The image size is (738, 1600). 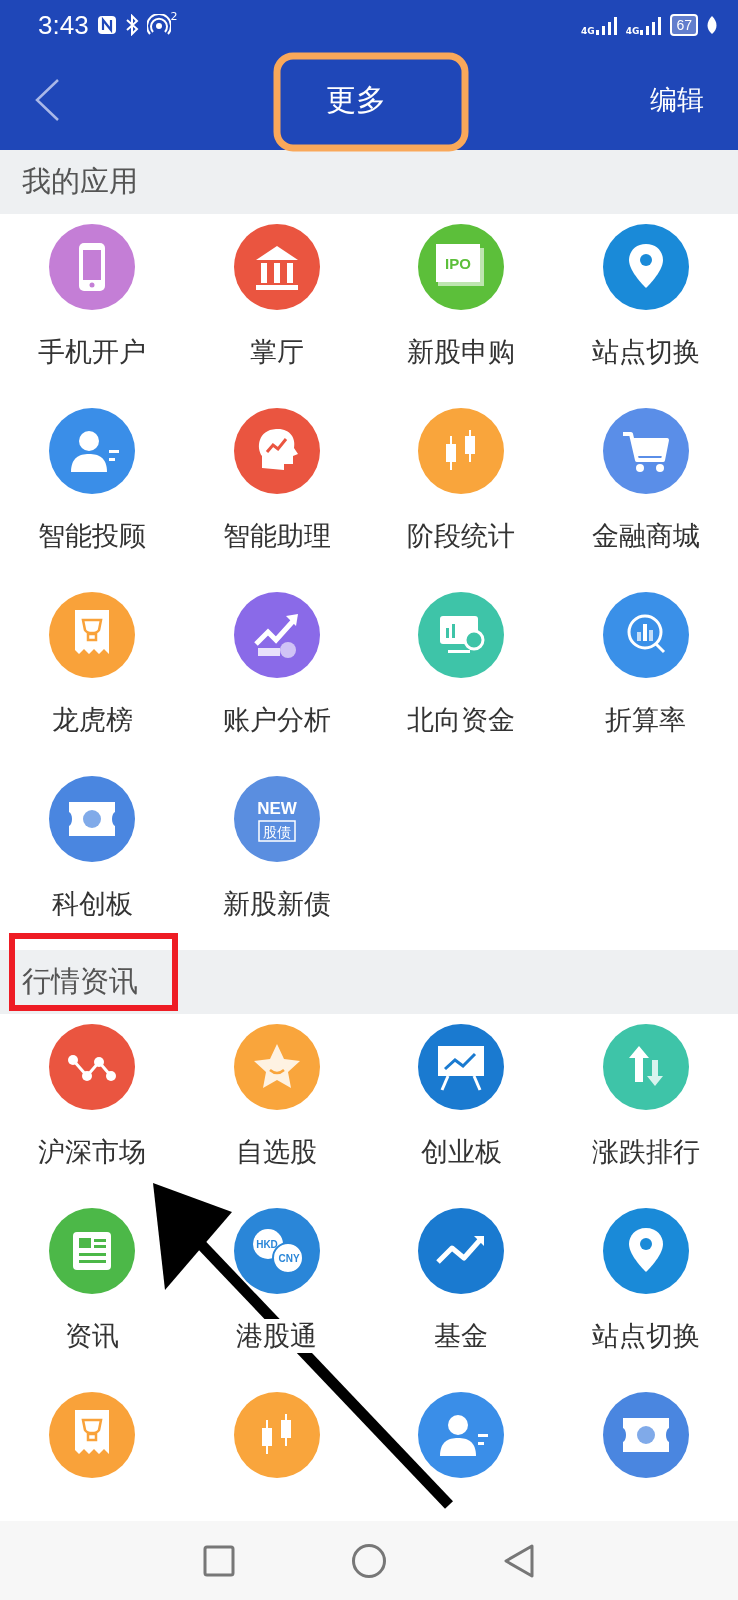 What do you see at coordinates (92, 1067) in the screenshot?
I see `line-chart-icon` at bounding box center [92, 1067].